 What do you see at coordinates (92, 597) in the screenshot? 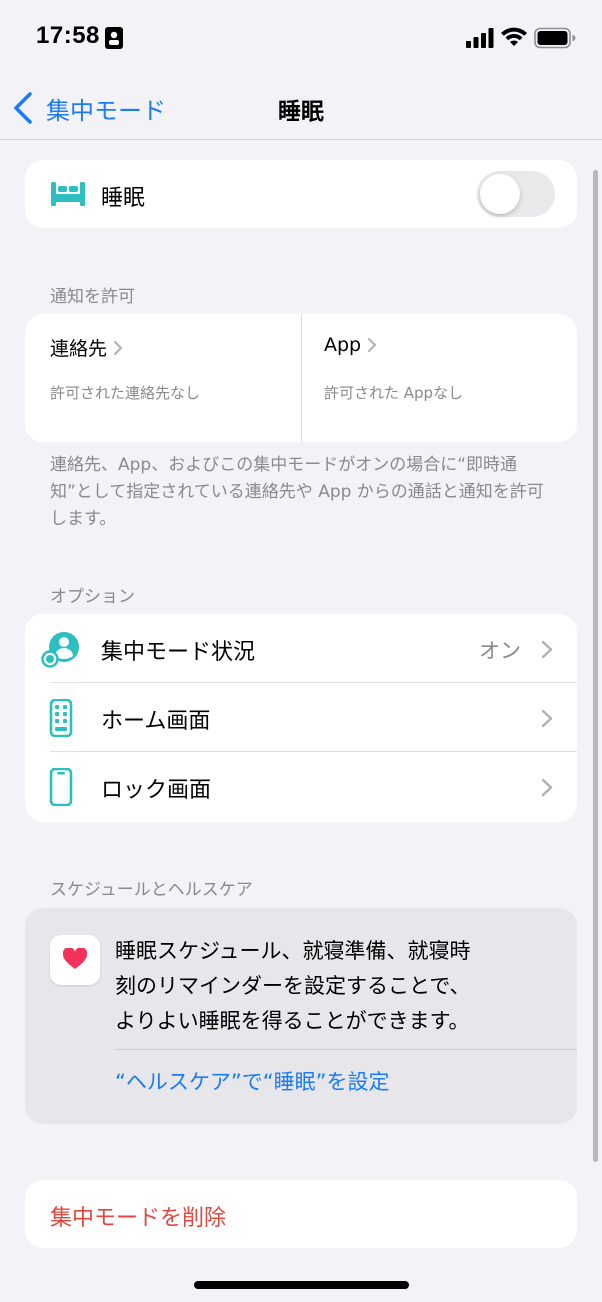
I see `options-header: オプション` at bounding box center [92, 597].